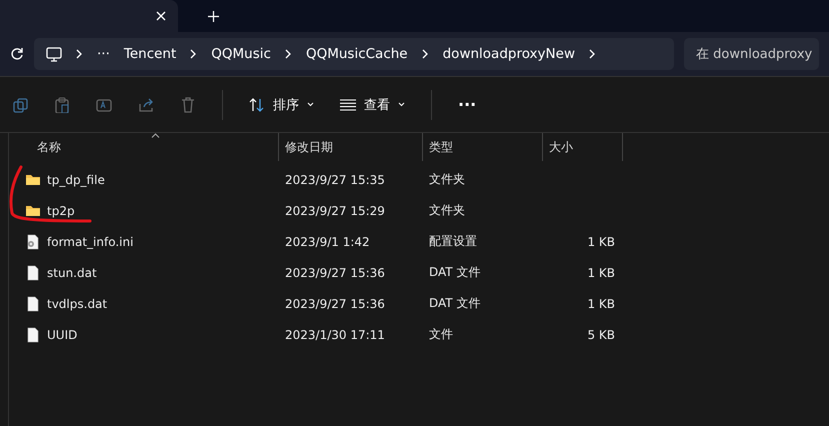  Describe the element at coordinates (90, 241) in the screenshot. I see `file-name: format_info.ini` at that location.